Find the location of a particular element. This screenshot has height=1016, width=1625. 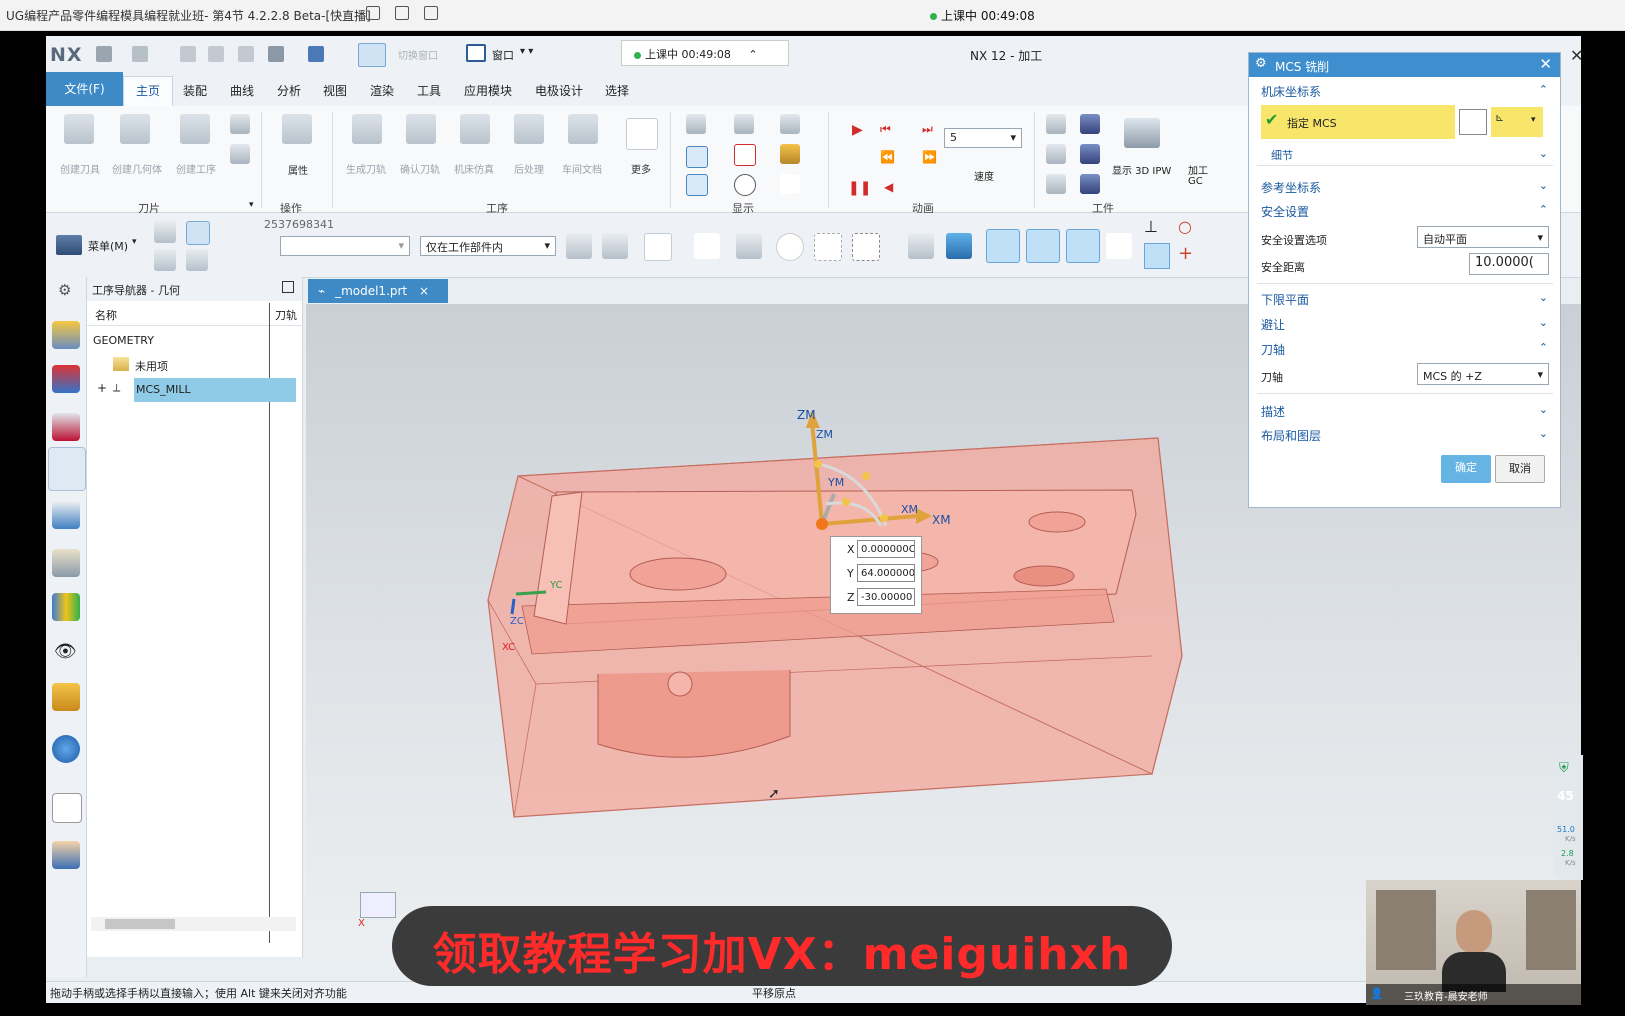

menu-icon is located at coordinates (69, 245).